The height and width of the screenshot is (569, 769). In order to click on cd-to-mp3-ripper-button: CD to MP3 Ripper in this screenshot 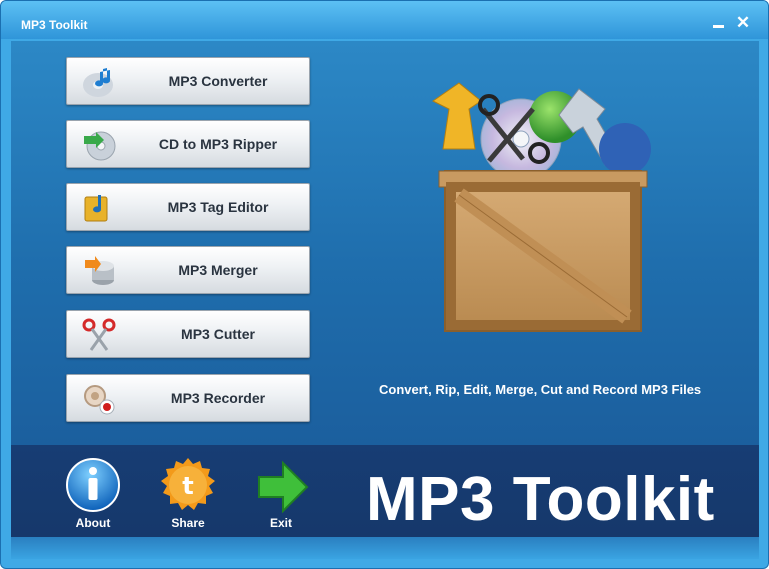, I will do `click(188, 144)`.